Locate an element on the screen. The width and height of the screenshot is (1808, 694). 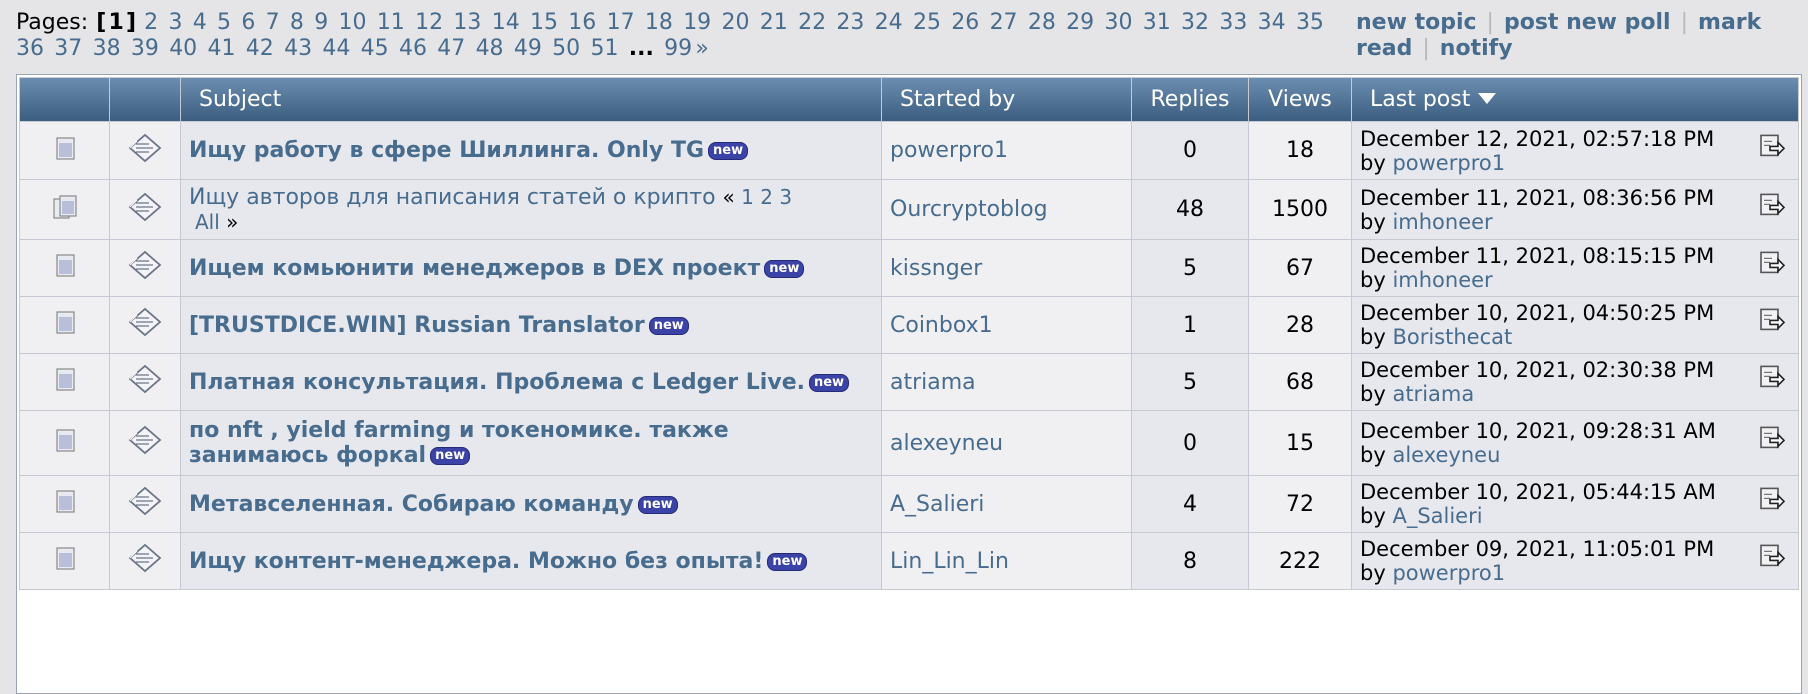
starter-link: powerpro1 is located at coordinates (949, 150).